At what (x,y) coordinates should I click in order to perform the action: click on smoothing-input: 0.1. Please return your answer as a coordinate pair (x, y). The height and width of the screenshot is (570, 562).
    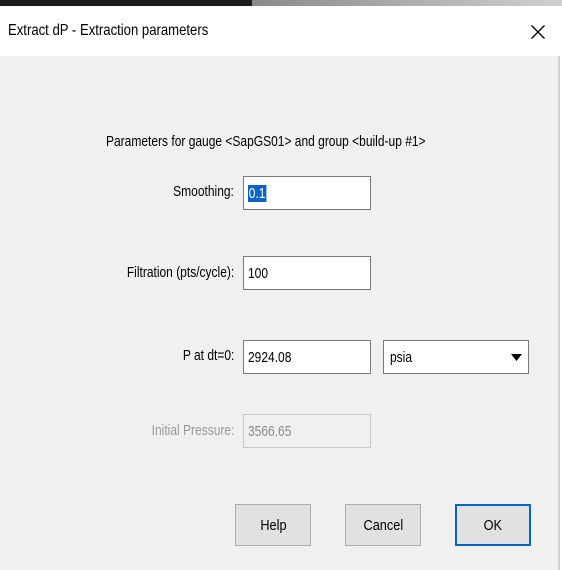
    Looking at the image, I should click on (307, 193).